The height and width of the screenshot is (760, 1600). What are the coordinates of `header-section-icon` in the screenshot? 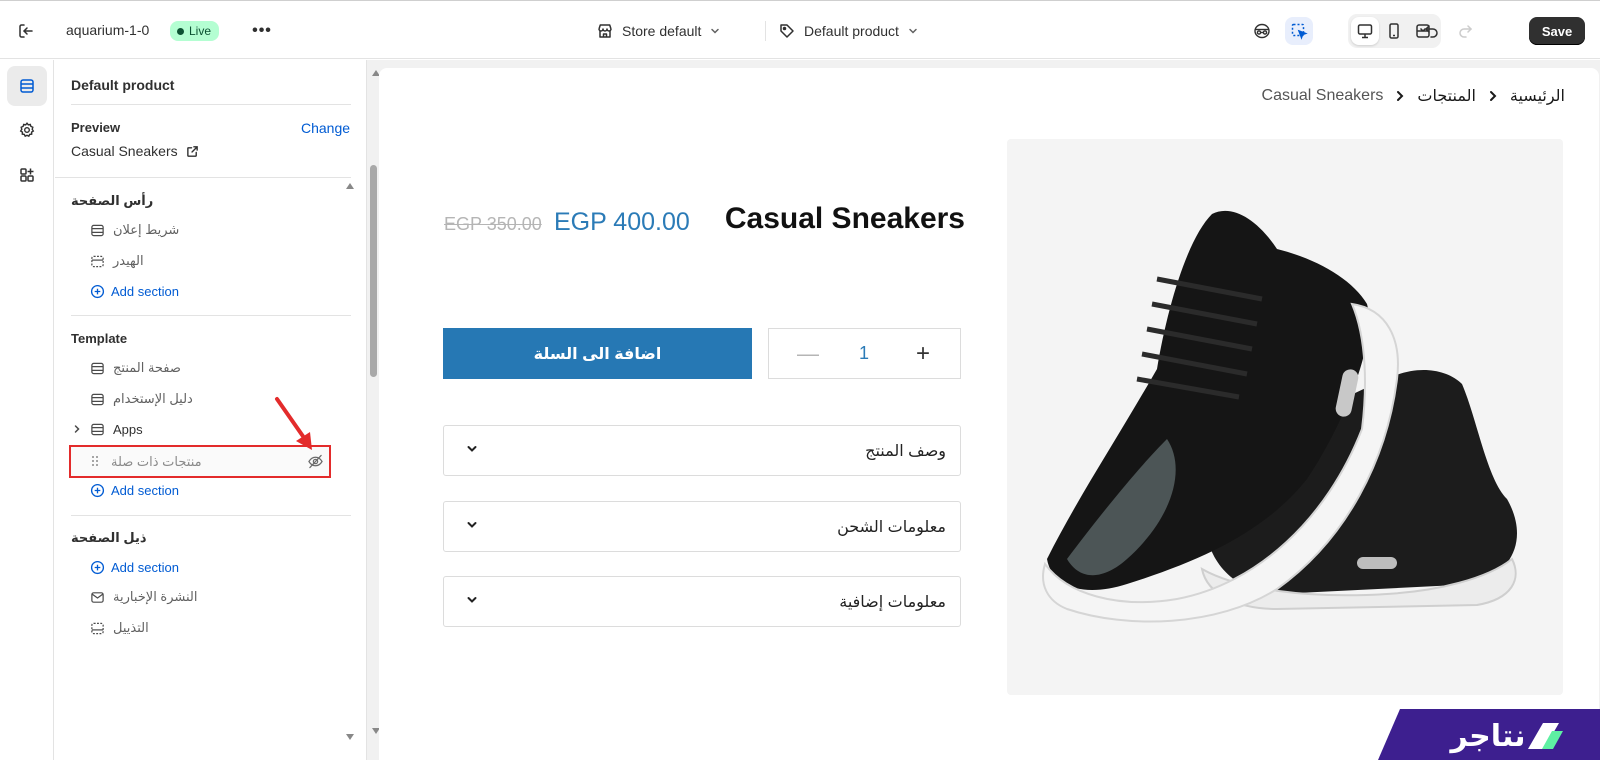 It's located at (97, 261).